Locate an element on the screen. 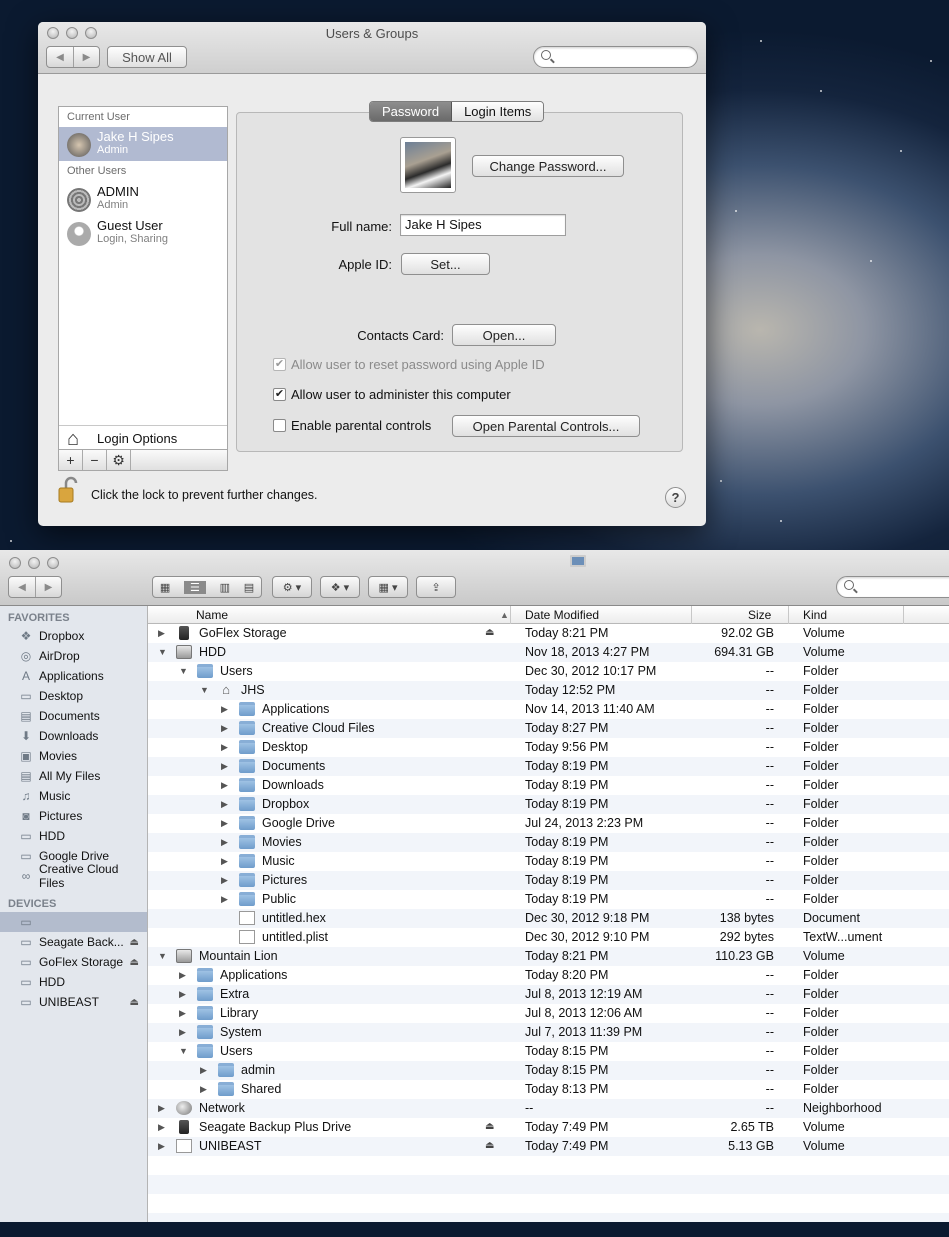 The image size is (949, 1237). sidebar-item-downloads: ⬇ Downloads is located at coordinates (73, 736).